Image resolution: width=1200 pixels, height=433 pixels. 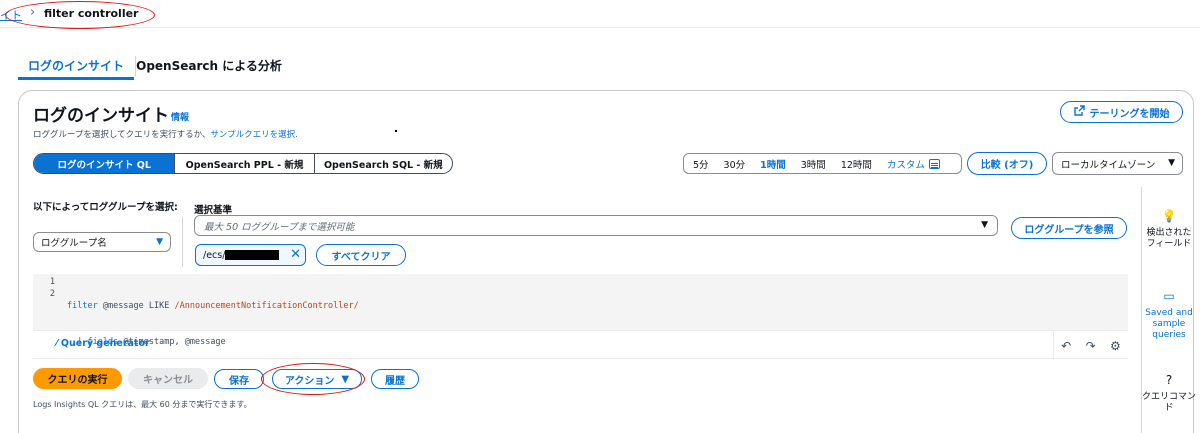 I want to click on run-query-button: クエリの実行, so click(x=77, y=378).